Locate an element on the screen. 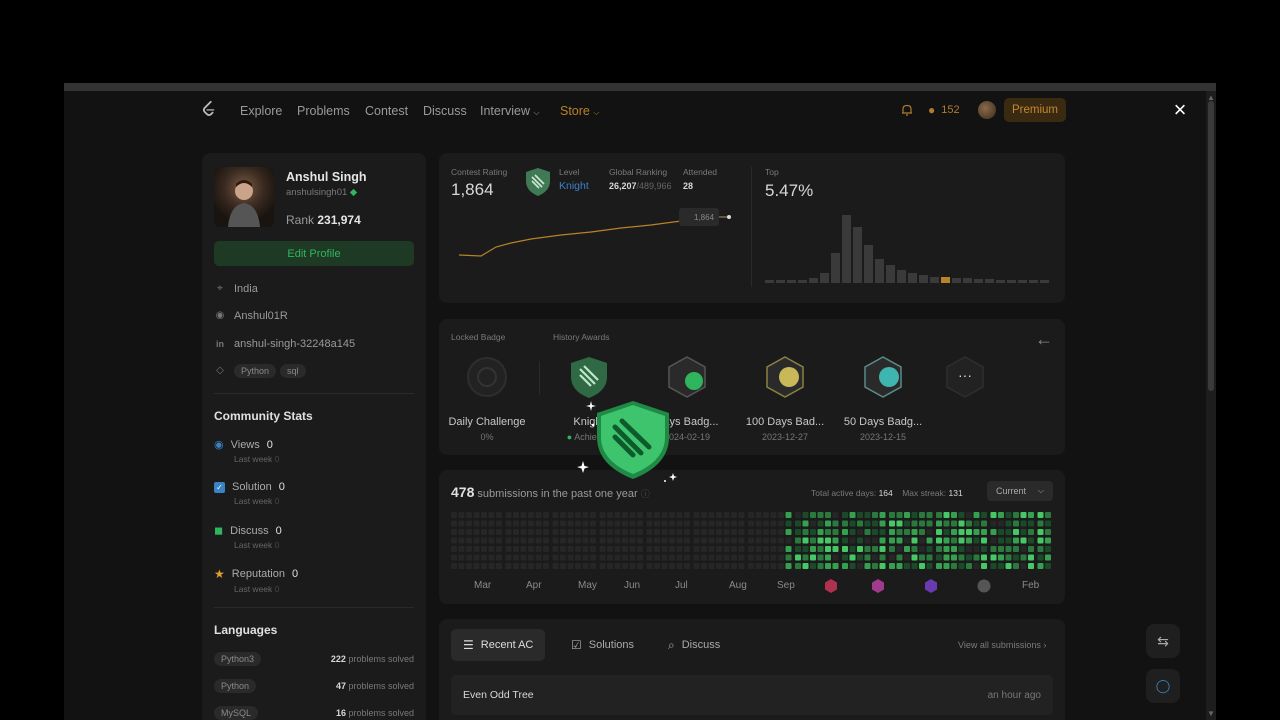 The width and height of the screenshot is (1280, 720). skill-tag: sql is located at coordinates (293, 371).